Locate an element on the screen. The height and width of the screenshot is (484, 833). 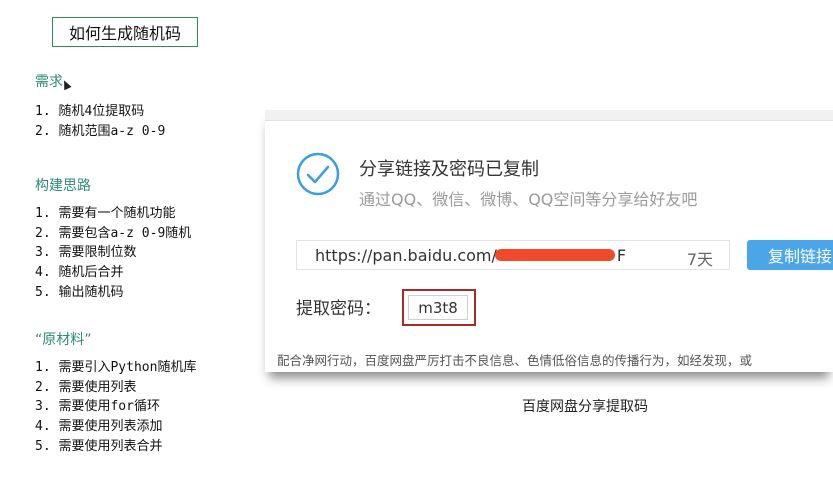
list-item: 1. 随机4位提取码 is located at coordinates (90, 111).